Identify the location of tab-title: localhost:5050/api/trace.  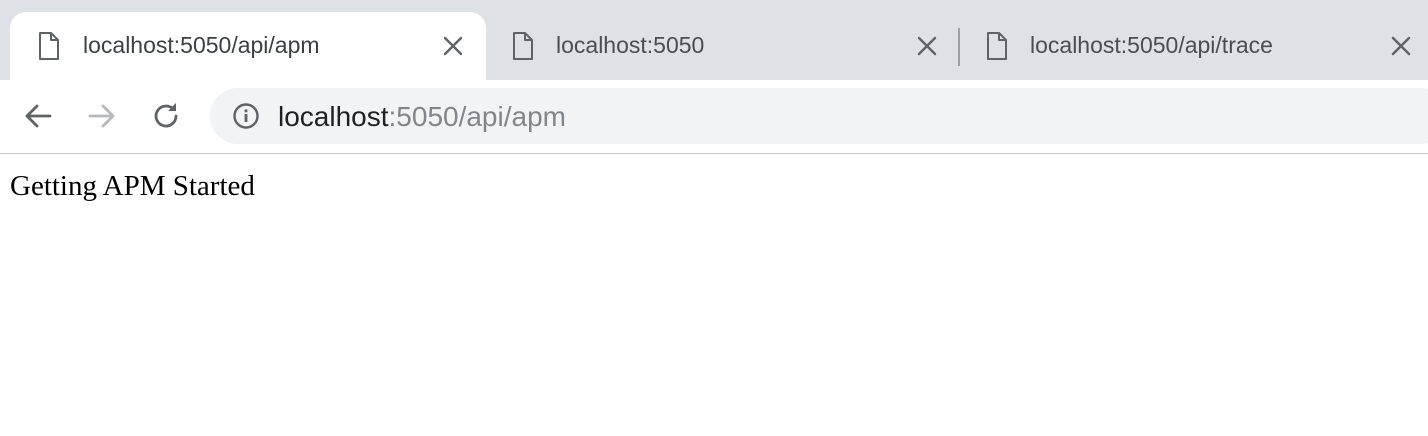
(1151, 45).